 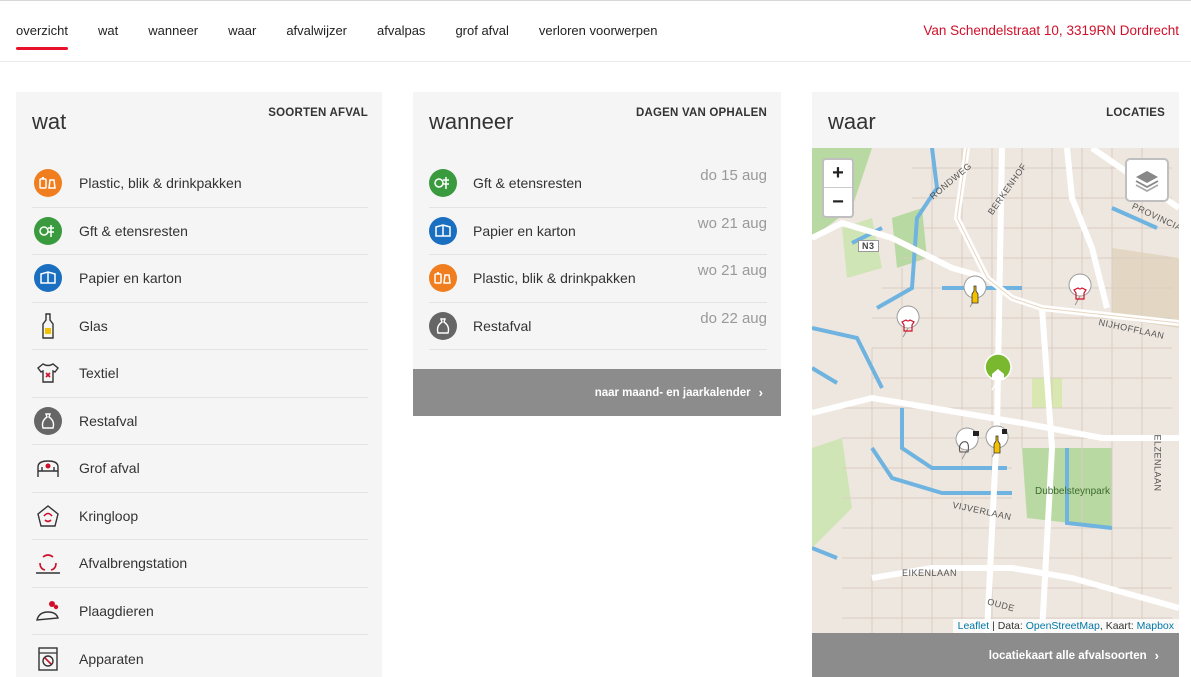 What do you see at coordinates (318, 113) in the screenshot?
I see `wat-subtitle-link: SOORTEN AFVAL` at bounding box center [318, 113].